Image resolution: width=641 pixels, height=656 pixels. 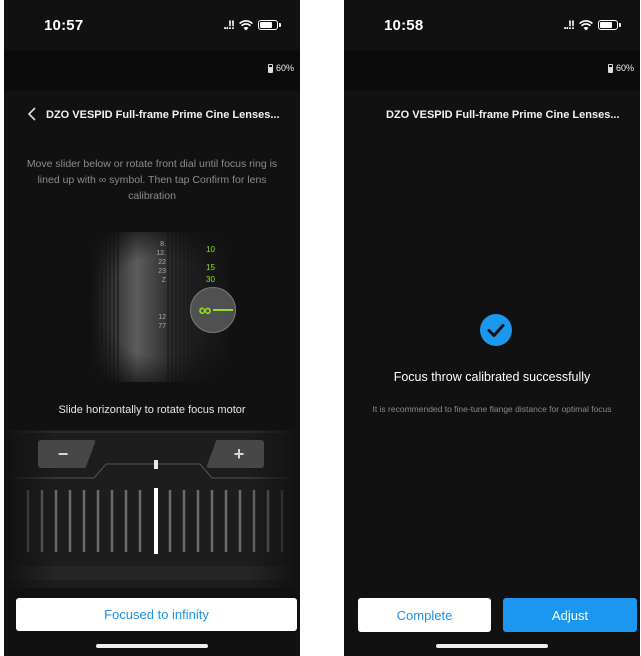 What do you see at coordinates (161, 253) in the screenshot?
I see `scale-label: 12.` at bounding box center [161, 253].